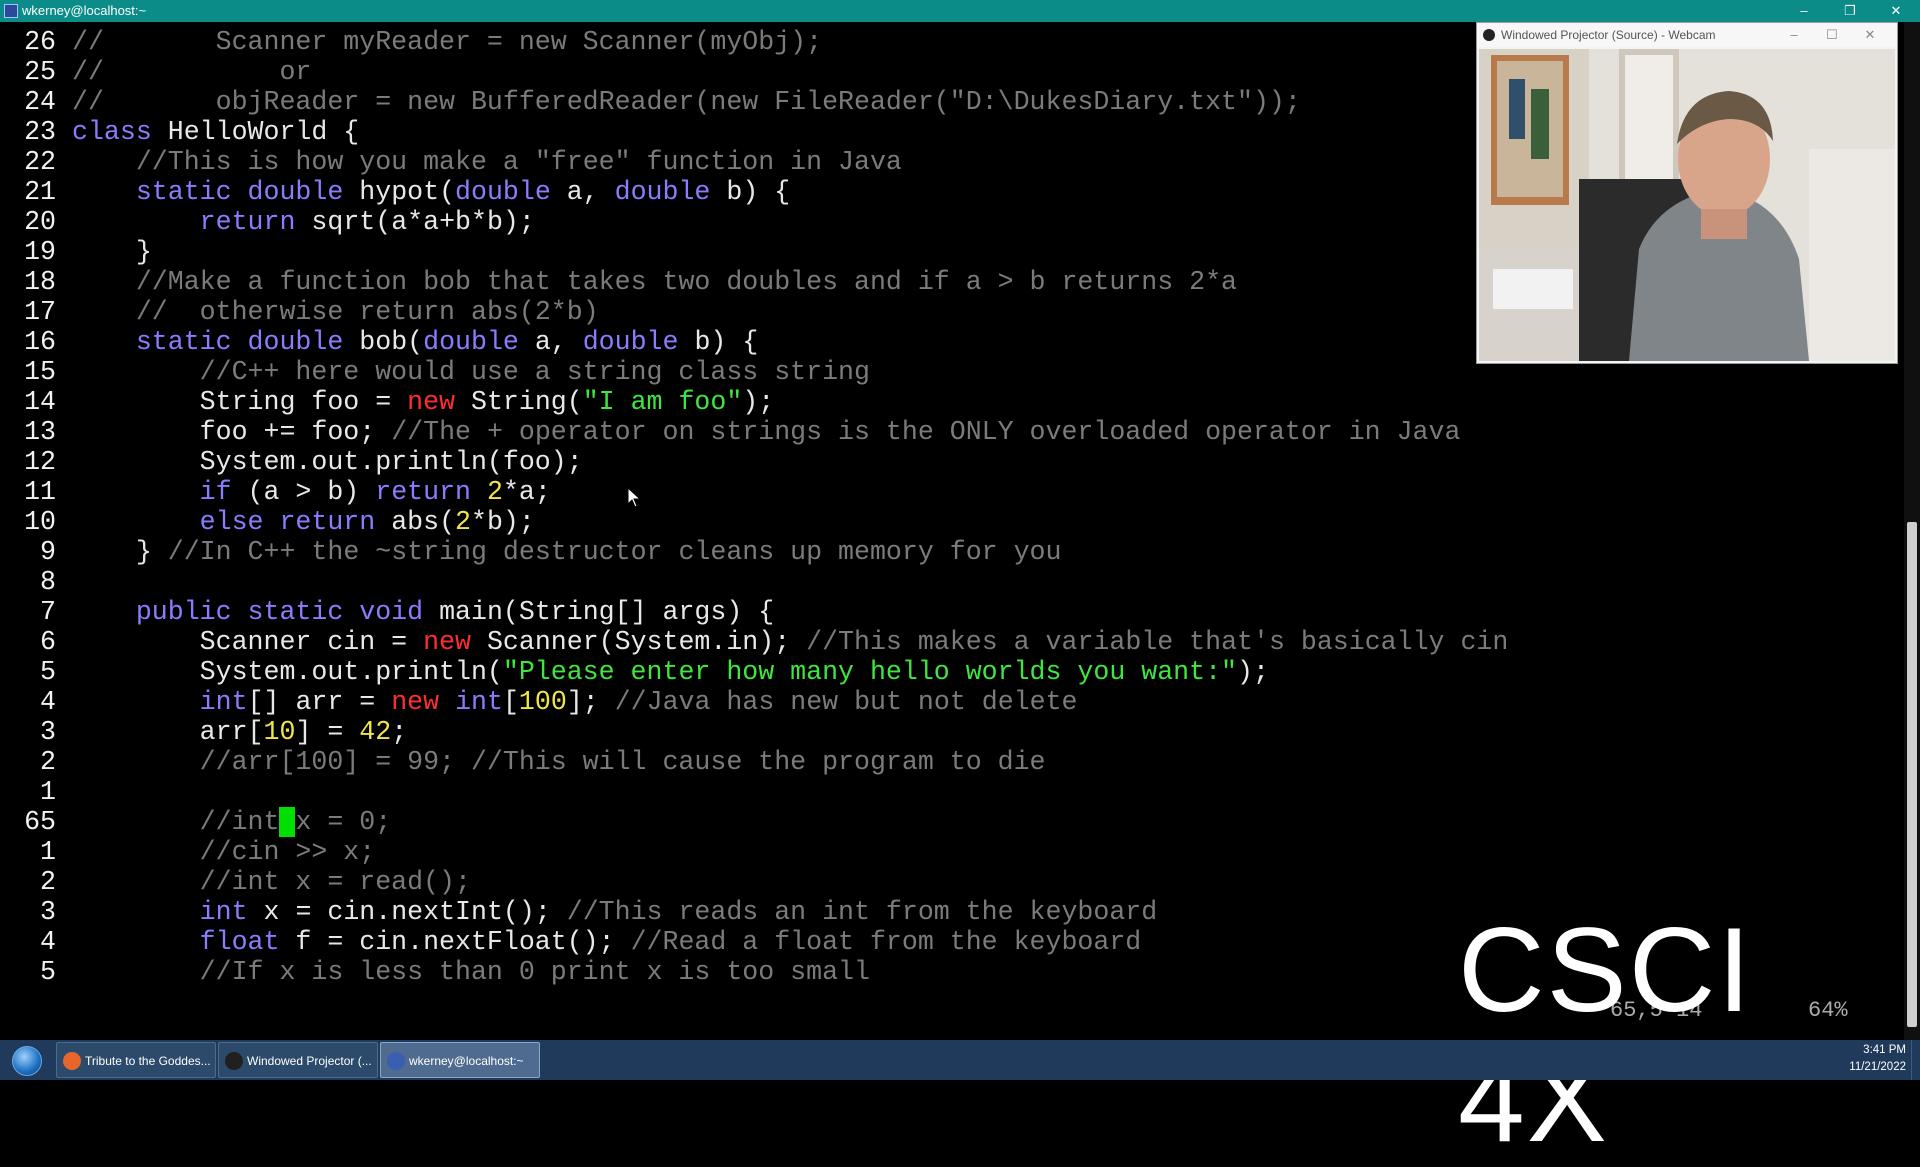 Image resolution: width=1920 pixels, height=1167 pixels. What do you see at coordinates (255, 132) in the screenshot?
I see `code-token: HelloWorld {` at bounding box center [255, 132].